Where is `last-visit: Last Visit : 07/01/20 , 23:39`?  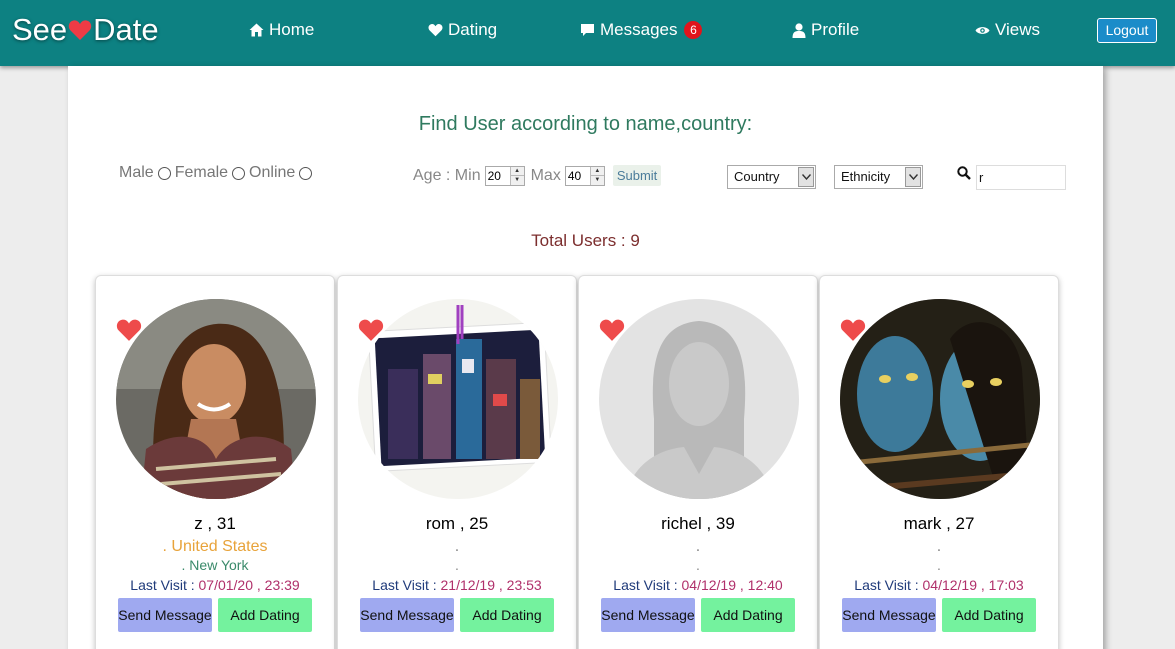 last-visit: Last Visit : 07/01/20 , 23:39 is located at coordinates (215, 585).